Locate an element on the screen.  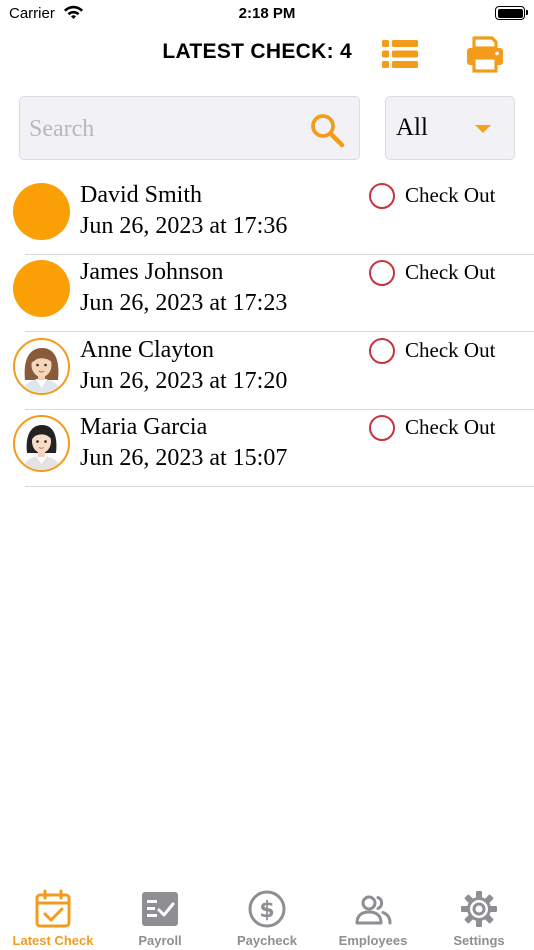
tab-payroll: Payroll is located at coordinates (160, 915).